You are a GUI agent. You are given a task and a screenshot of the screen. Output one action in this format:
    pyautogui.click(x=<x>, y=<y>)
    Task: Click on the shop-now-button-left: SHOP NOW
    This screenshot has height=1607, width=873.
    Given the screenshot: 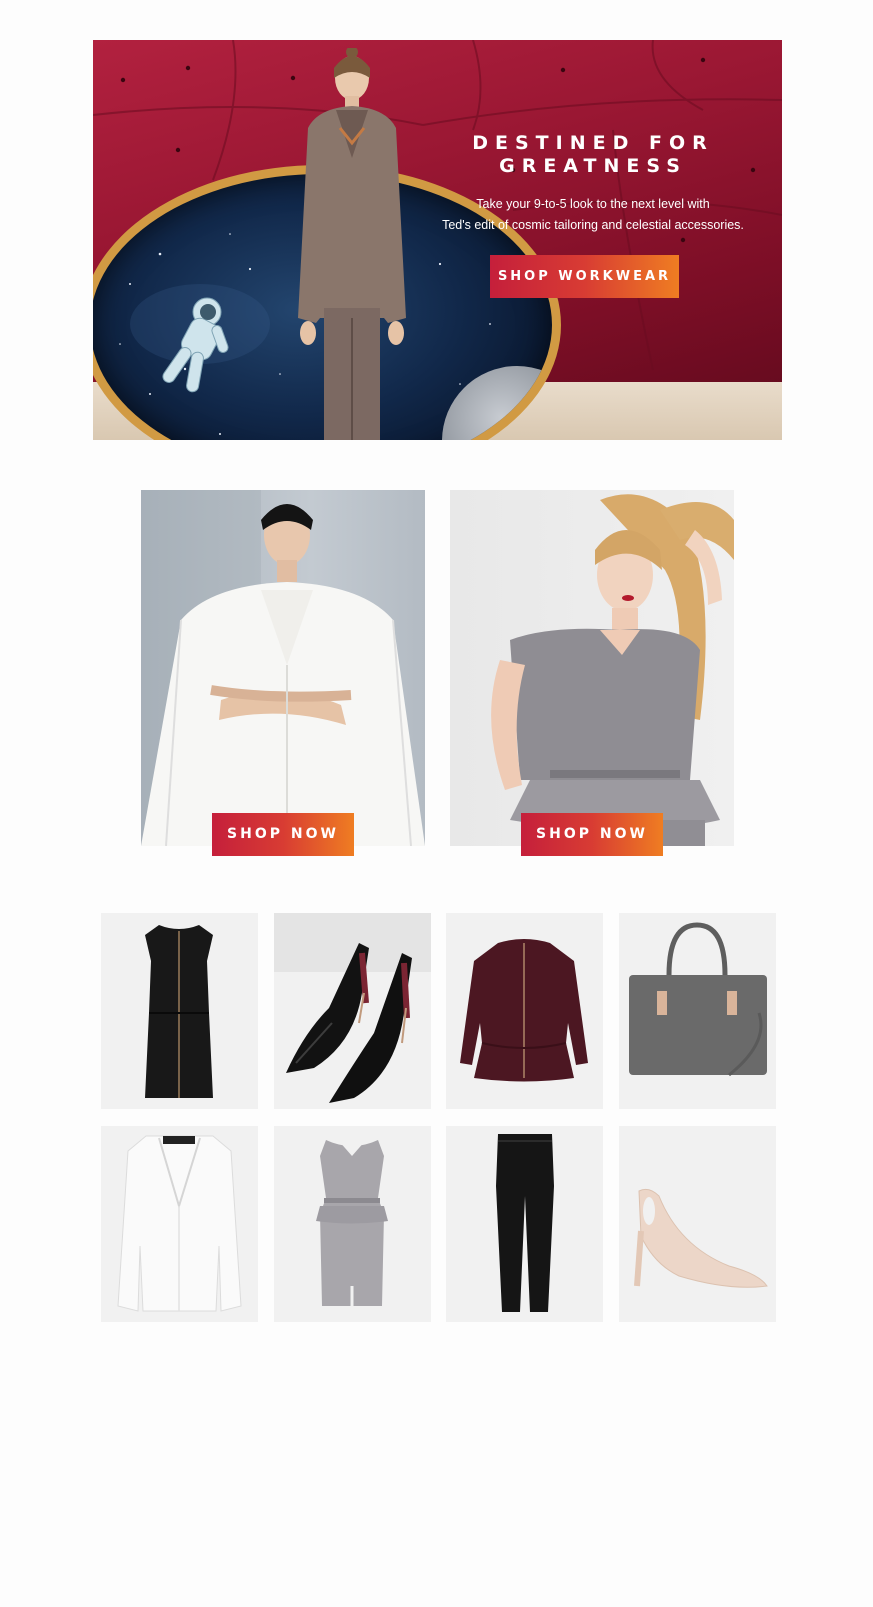 What is the action you would take?
    pyautogui.click(x=283, y=834)
    